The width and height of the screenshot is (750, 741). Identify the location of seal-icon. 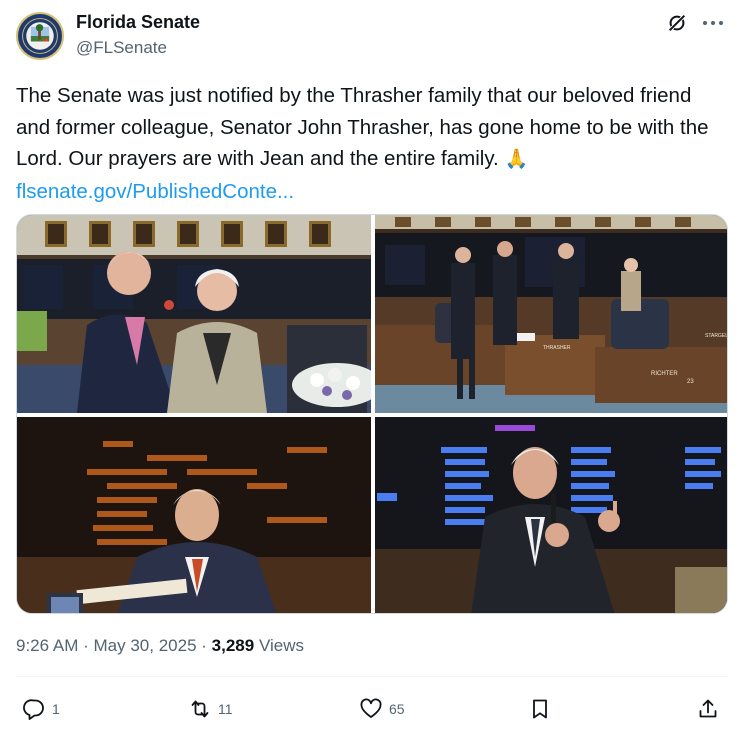
(40, 36).